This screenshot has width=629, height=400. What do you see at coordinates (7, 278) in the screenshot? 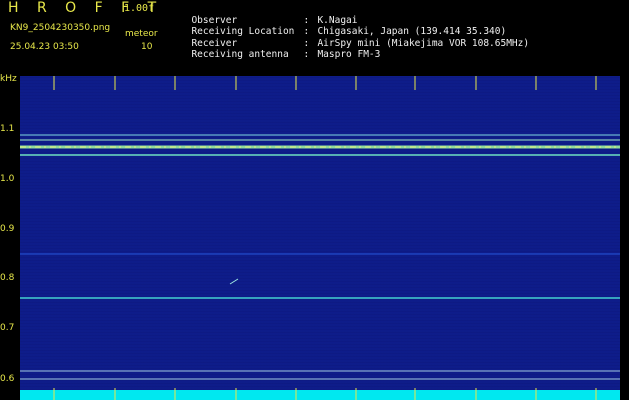
I see `y-tick-label: 0.8` at bounding box center [7, 278].